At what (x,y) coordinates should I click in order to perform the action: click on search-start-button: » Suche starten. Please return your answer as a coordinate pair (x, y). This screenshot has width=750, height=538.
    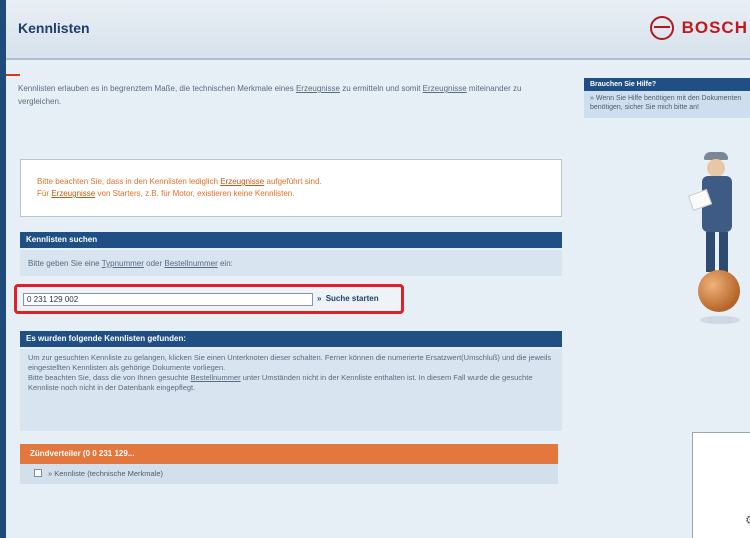
    Looking at the image, I should click on (348, 298).